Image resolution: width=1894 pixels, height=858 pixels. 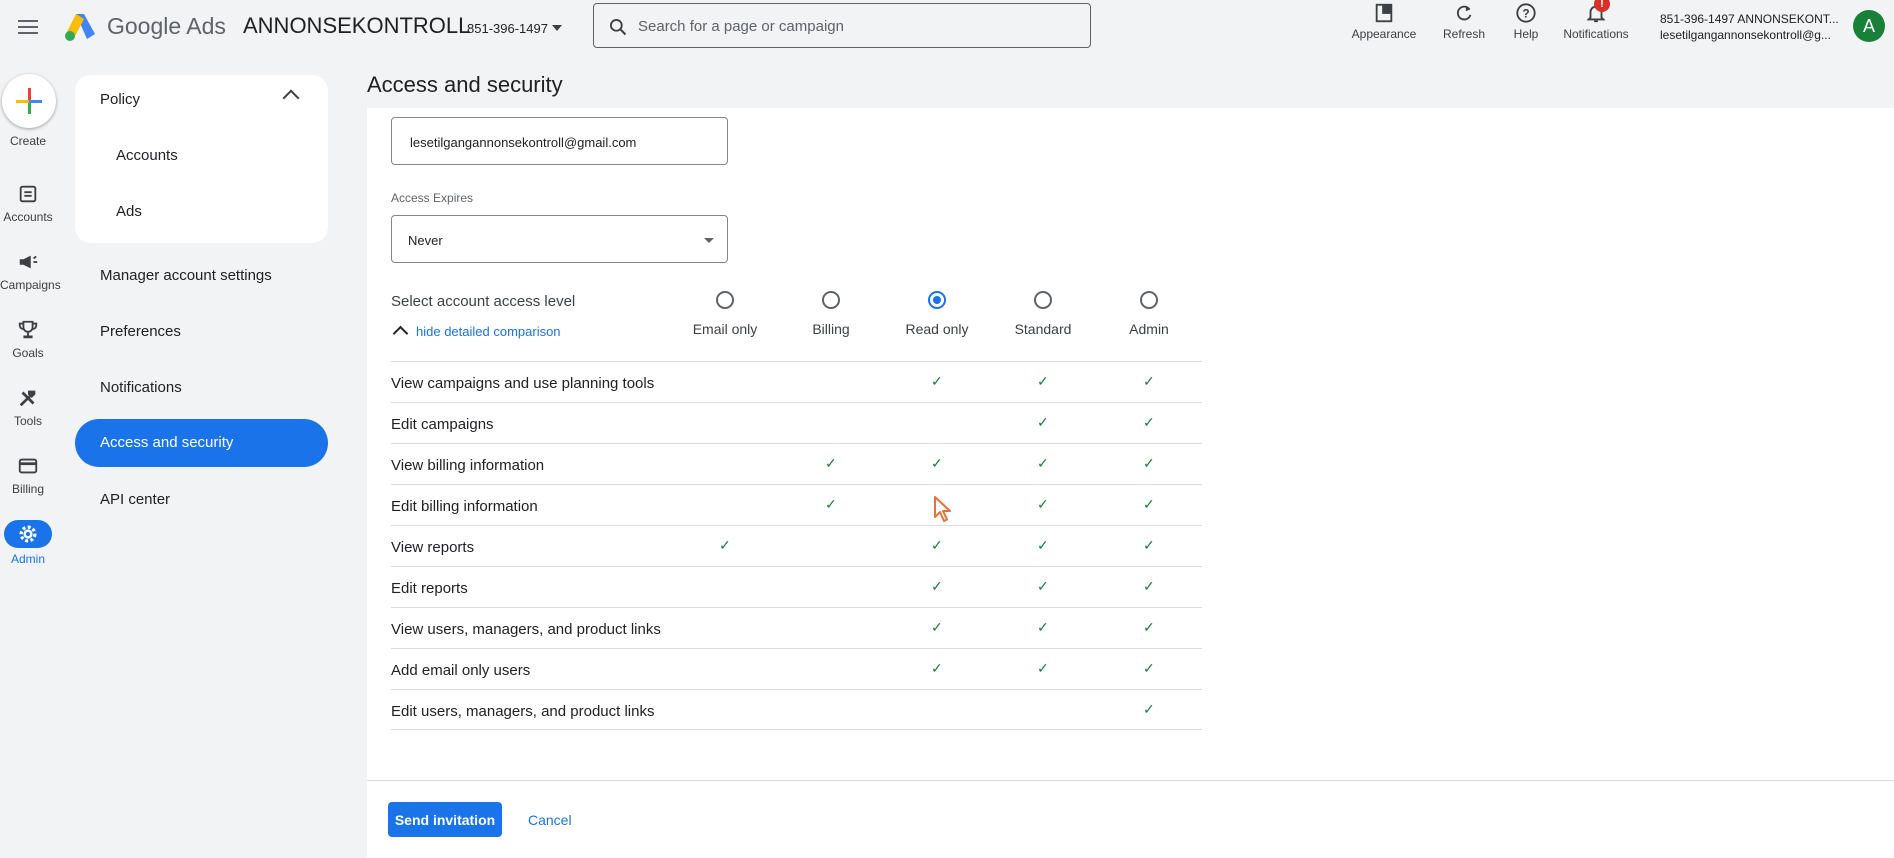 I want to click on create-button, so click(x=29, y=101).